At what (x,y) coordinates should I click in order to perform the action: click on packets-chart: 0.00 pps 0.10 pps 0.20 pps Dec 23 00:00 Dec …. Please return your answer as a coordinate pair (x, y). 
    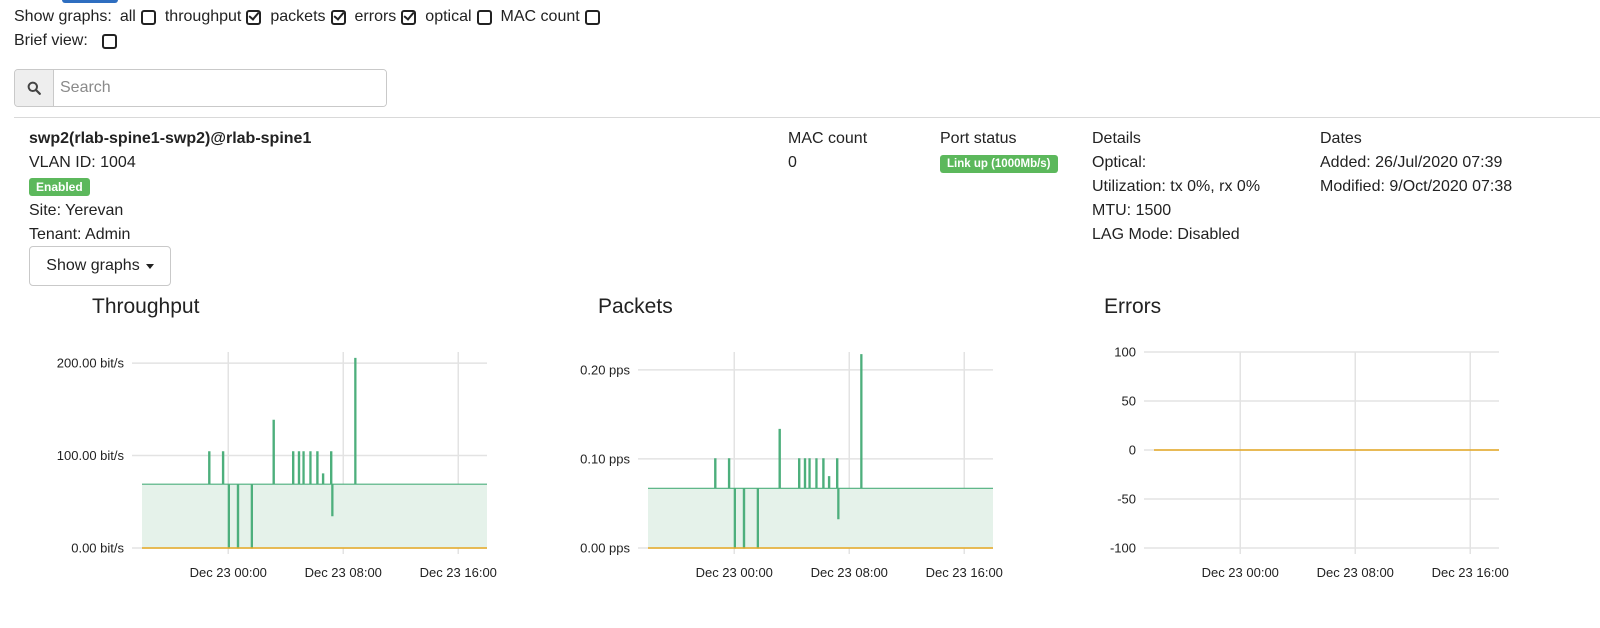
    Looking at the image, I should click on (791, 466).